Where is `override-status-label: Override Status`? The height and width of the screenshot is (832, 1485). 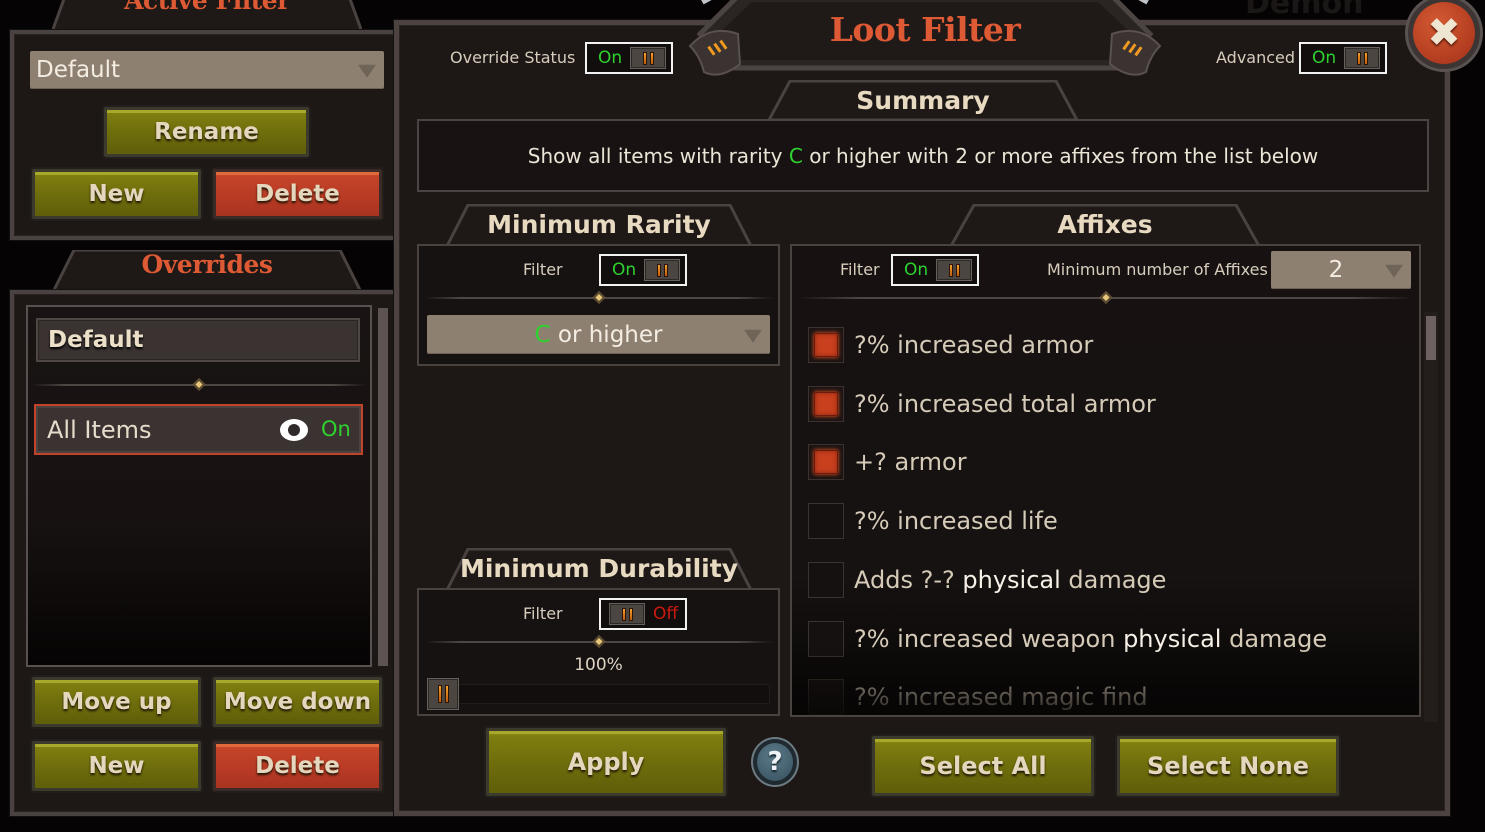 override-status-label: Override Status is located at coordinates (513, 57).